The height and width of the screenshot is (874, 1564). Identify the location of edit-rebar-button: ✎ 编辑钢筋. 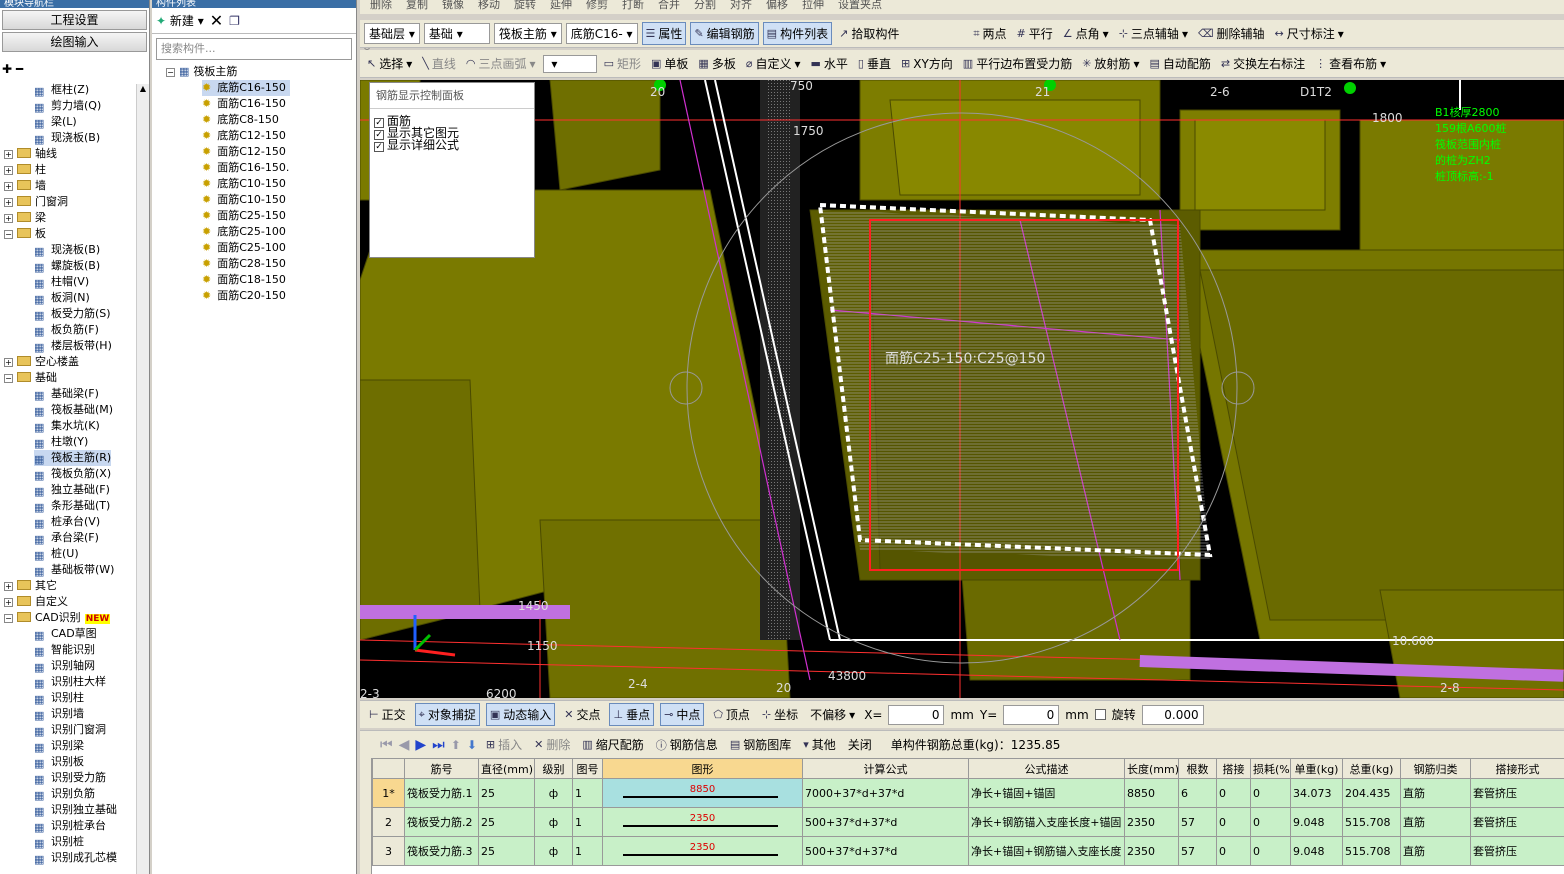
(724, 33).